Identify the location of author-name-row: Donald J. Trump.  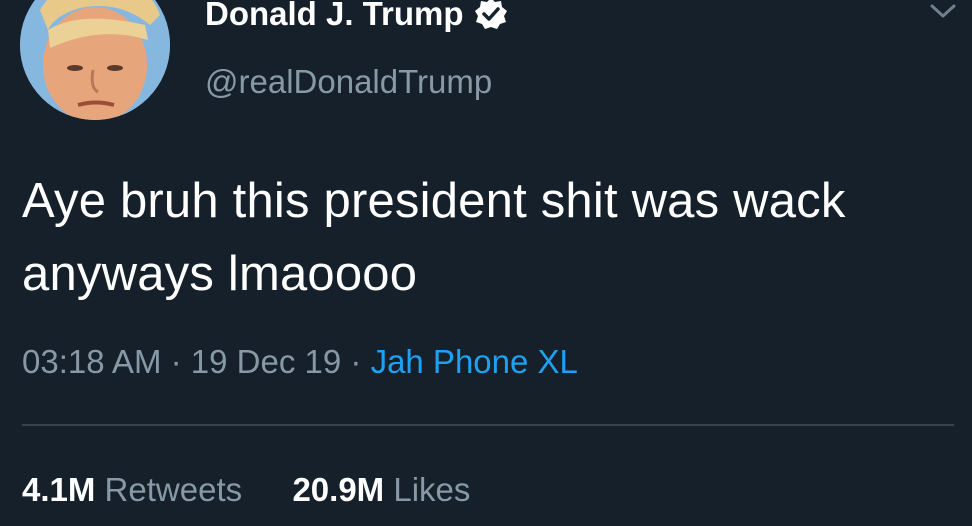
(356, 18).